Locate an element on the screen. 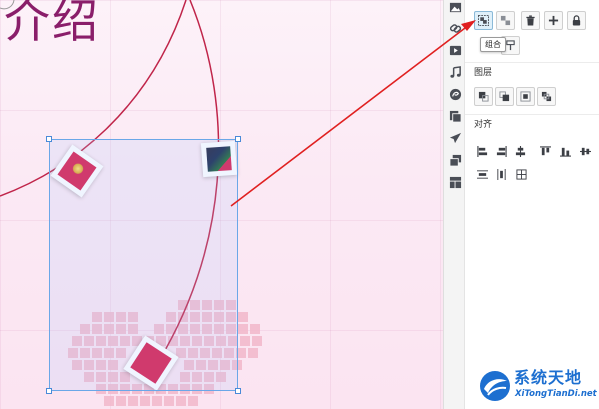 Image resolution: width=599 pixels, height=409 pixels. resize-handle-bottom-left is located at coordinates (49, 391).